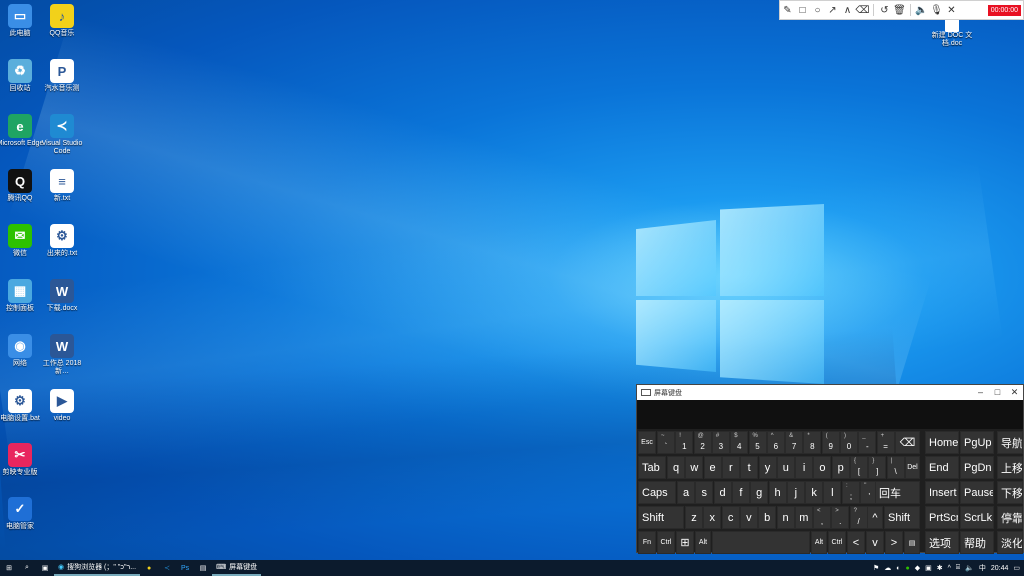 The width and height of the screenshot is (1024, 576). Describe the element at coordinates (794, 442) in the screenshot. I see `key-7: & 7` at that location.